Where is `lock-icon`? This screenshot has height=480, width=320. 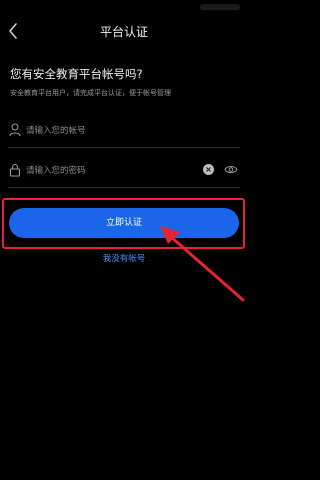
lock-icon is located at coordinates (15, 170).